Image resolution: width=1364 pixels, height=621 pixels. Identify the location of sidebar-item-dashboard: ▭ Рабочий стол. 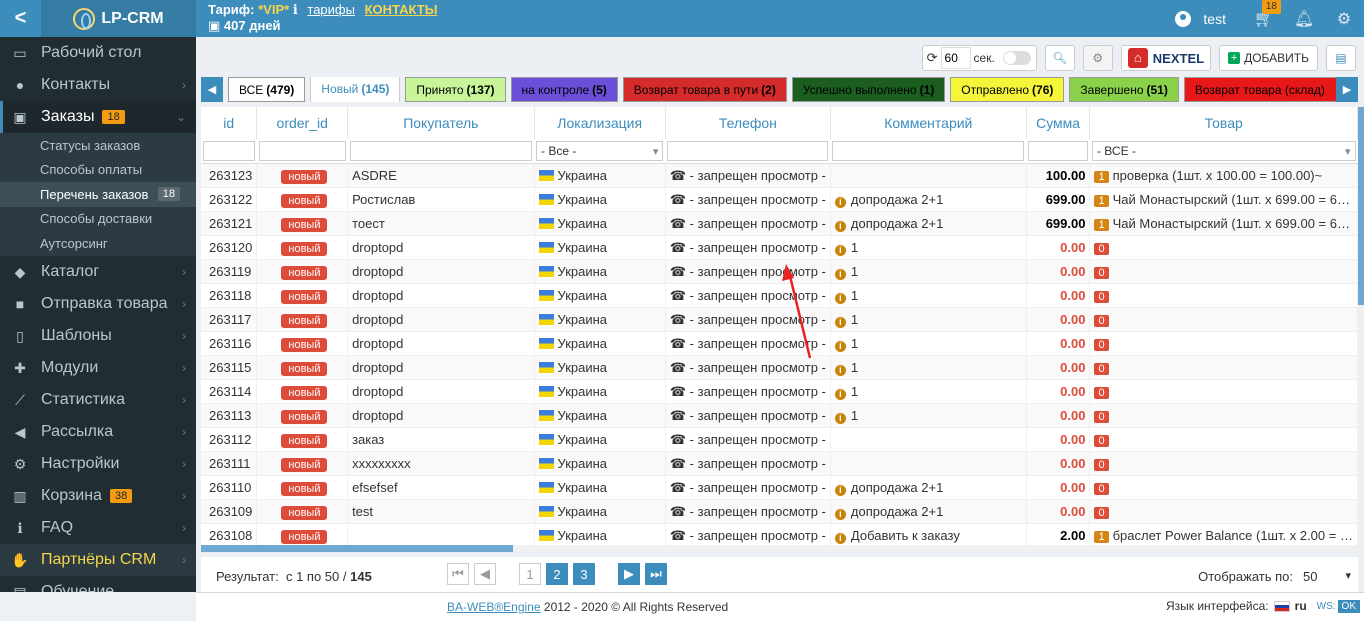
(98, 53).